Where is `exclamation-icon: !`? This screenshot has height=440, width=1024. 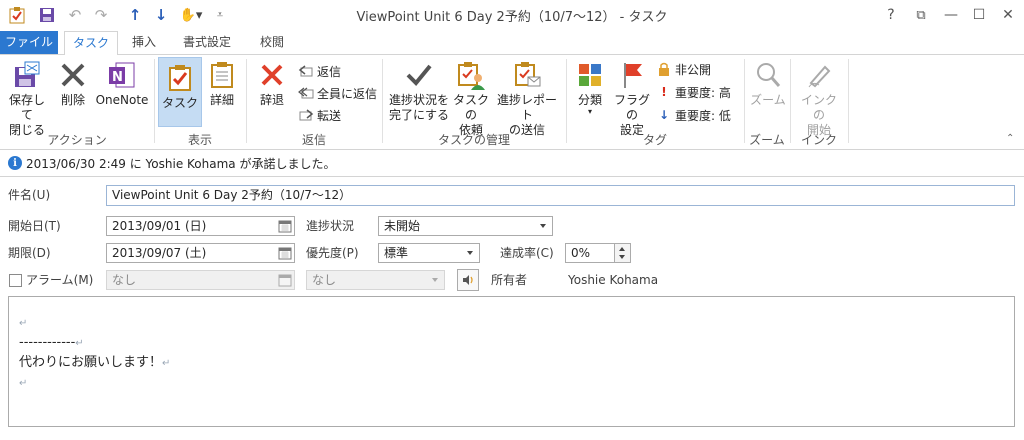
exclamation-icon: ! is located at coordinates (664, 92).